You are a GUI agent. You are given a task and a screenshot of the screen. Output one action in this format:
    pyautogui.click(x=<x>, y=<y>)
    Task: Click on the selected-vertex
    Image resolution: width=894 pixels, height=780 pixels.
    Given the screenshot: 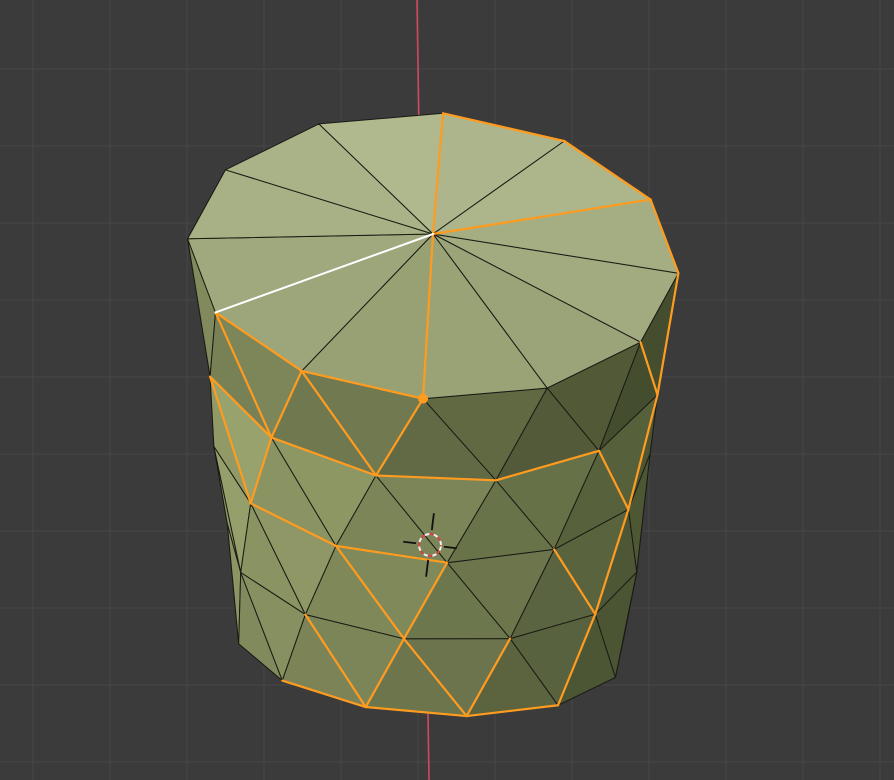 What is the action you would take?
    pyautogui.click(x=423, y=398)
    